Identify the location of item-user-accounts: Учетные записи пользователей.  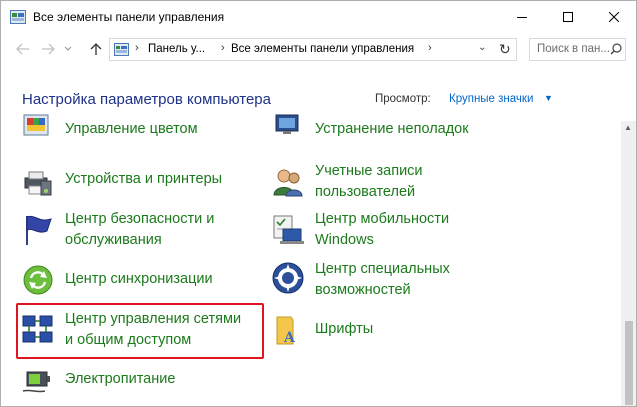
(391, 182).